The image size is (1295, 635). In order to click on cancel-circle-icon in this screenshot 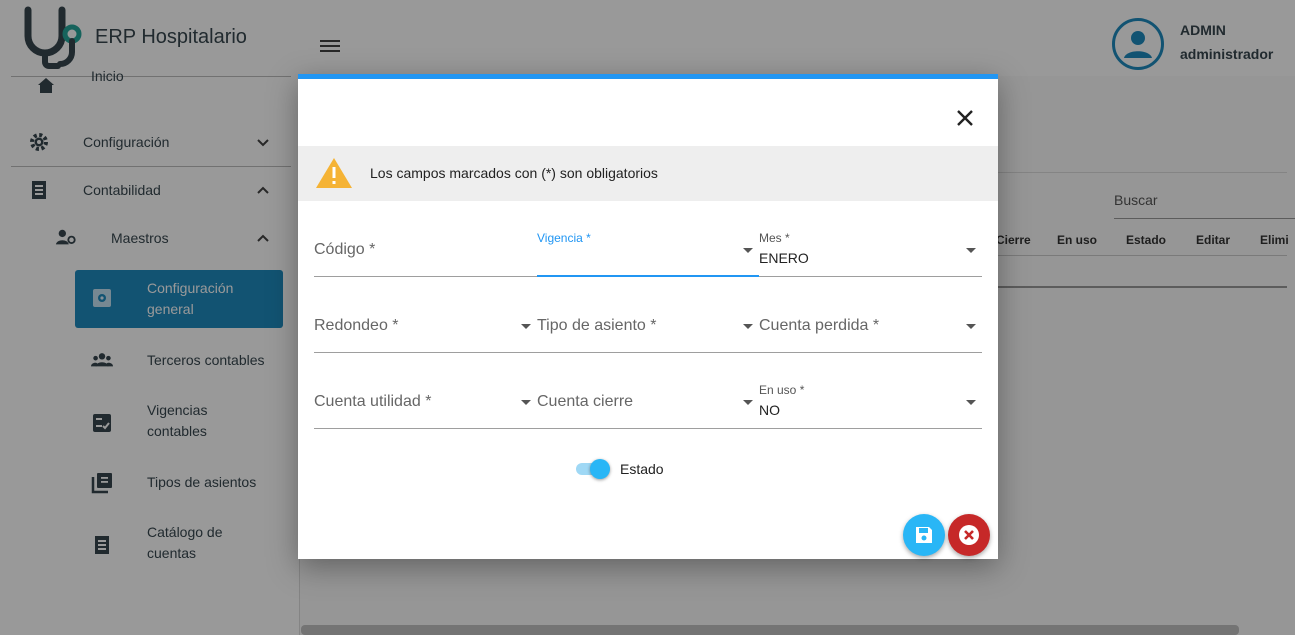, I will do `click(969, 535)`.